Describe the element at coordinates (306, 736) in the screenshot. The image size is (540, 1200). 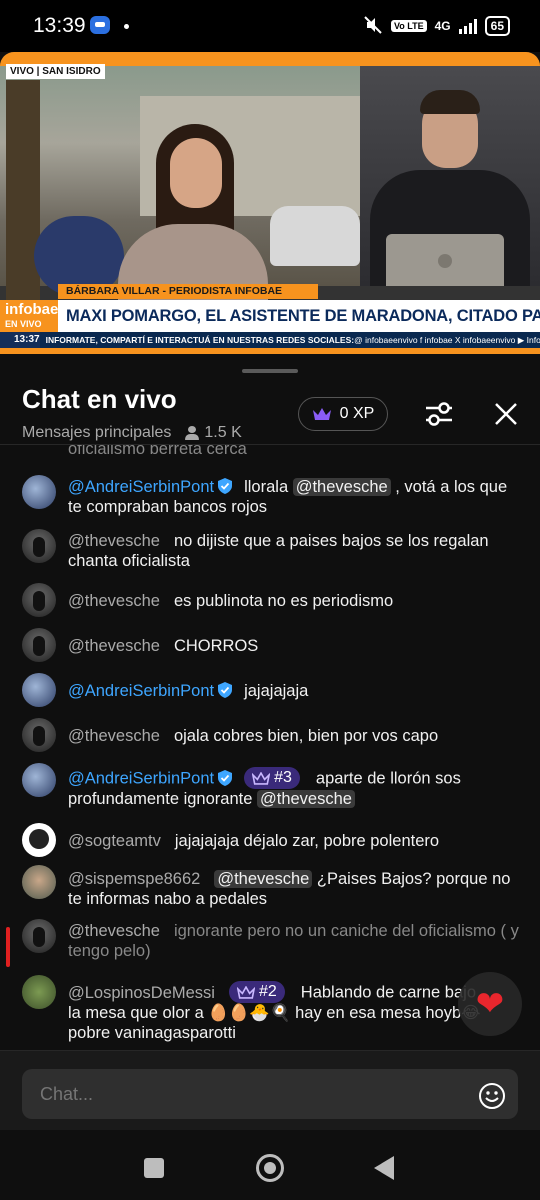
I see `message-text: ojala cobres bien, bien por vos capo` at that location.